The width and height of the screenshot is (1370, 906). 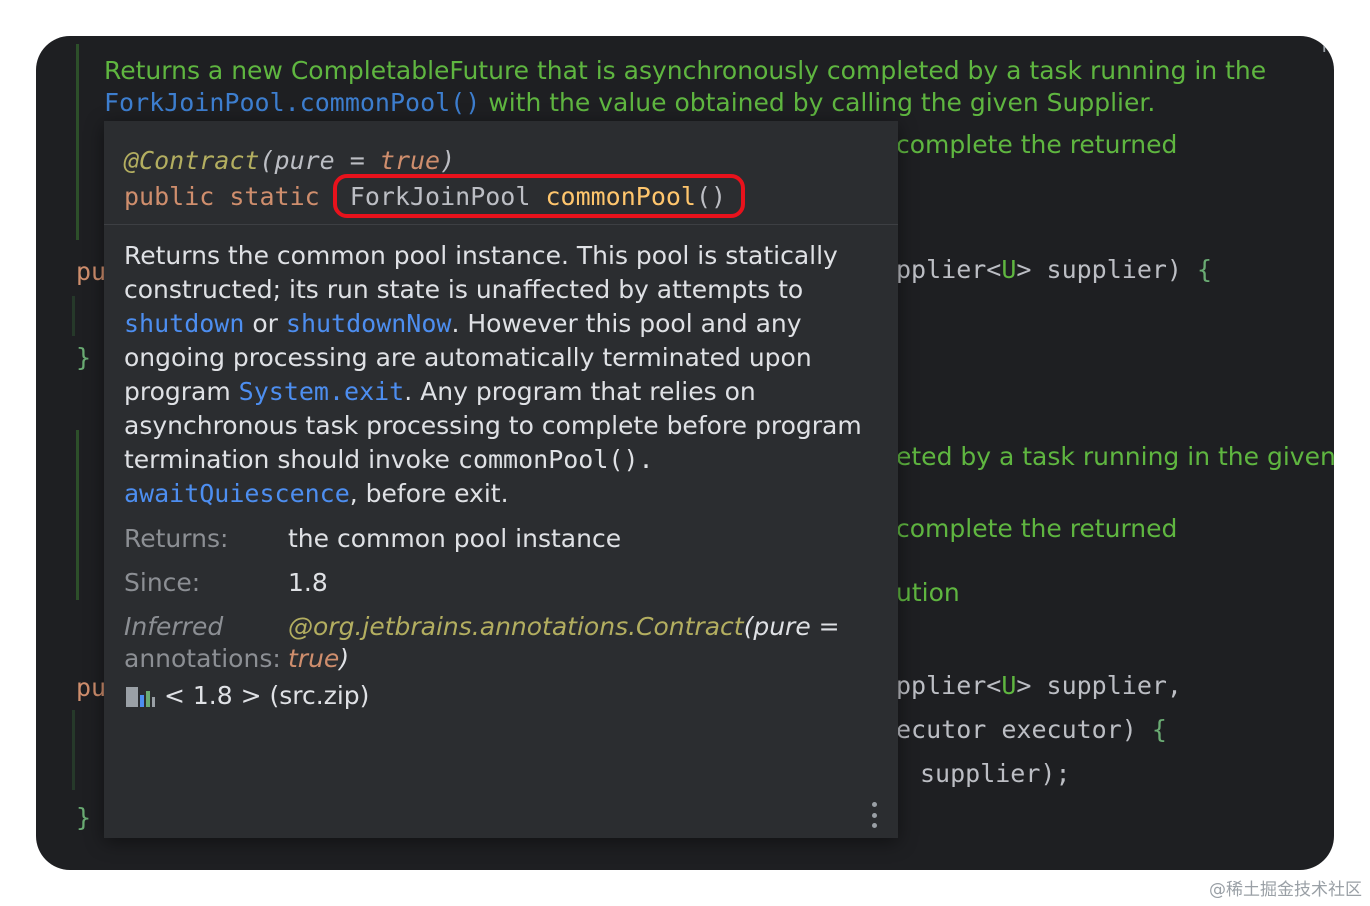 I want to click on red-highlight-outline, so click(x=539, y=196).